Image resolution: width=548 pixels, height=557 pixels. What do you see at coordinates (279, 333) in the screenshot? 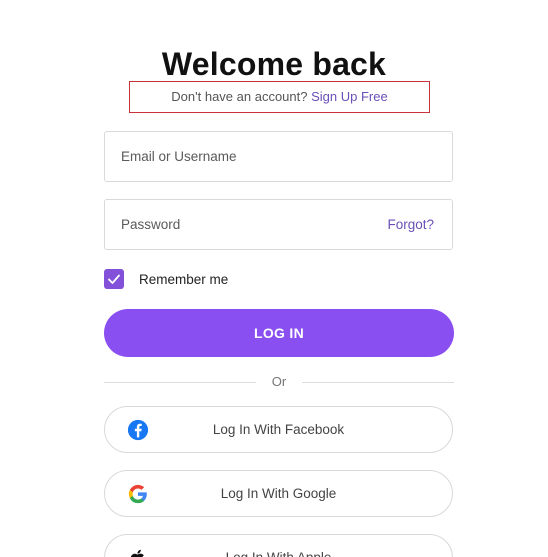
I see `login-button: LOG IN` at bounding box center [279, 333].